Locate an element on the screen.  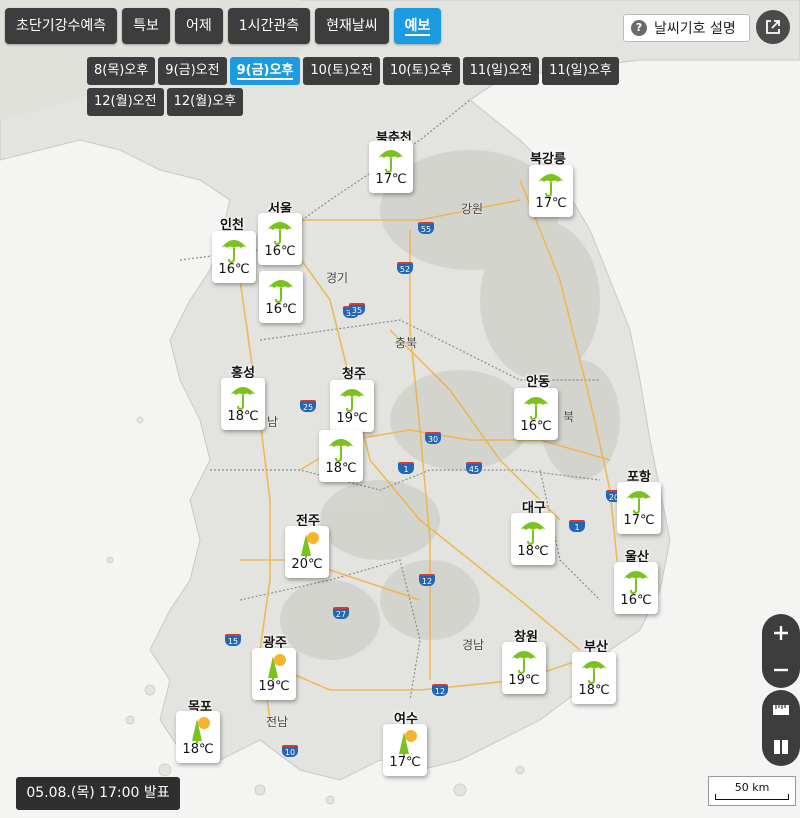
top-tabs: 초단기강수예측 특보 어제 1시간관측 현재날씨 예보 is located at coordinates (223, 26).